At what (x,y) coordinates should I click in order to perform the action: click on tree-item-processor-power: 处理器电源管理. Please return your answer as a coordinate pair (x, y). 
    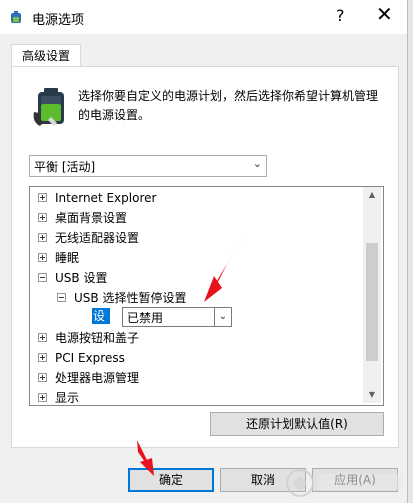
    Looking at the image, I should click on (88, 378).